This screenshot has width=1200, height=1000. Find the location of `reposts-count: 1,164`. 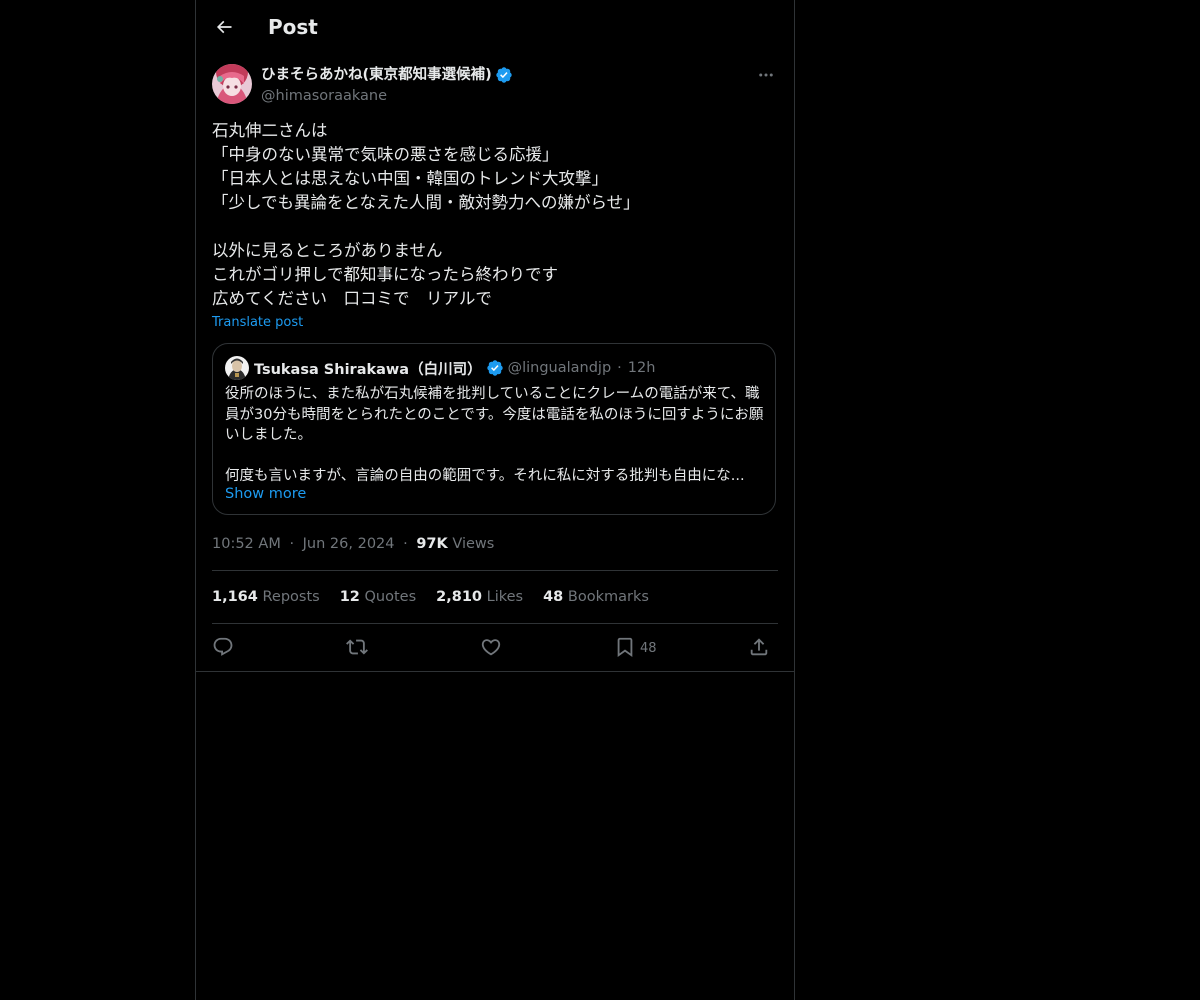

reposts-count: 1,164 is located at coordinates (235, 597).